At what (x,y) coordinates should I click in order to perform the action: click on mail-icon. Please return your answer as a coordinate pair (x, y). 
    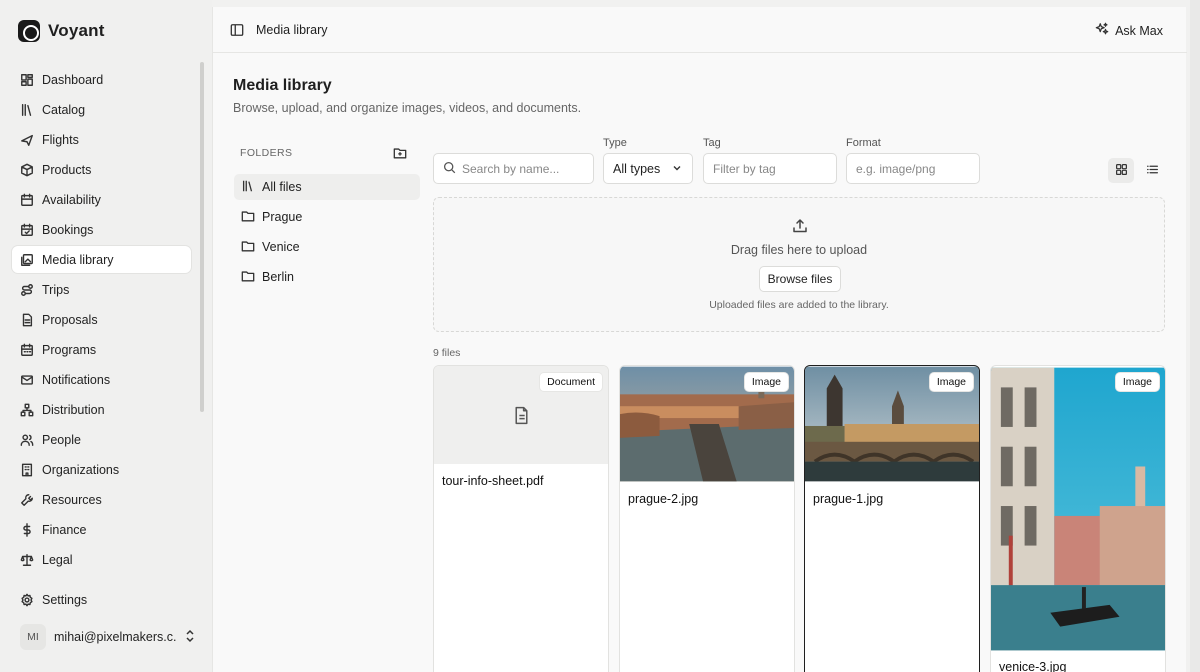
    Looking at the image, I should click on (27, 380).